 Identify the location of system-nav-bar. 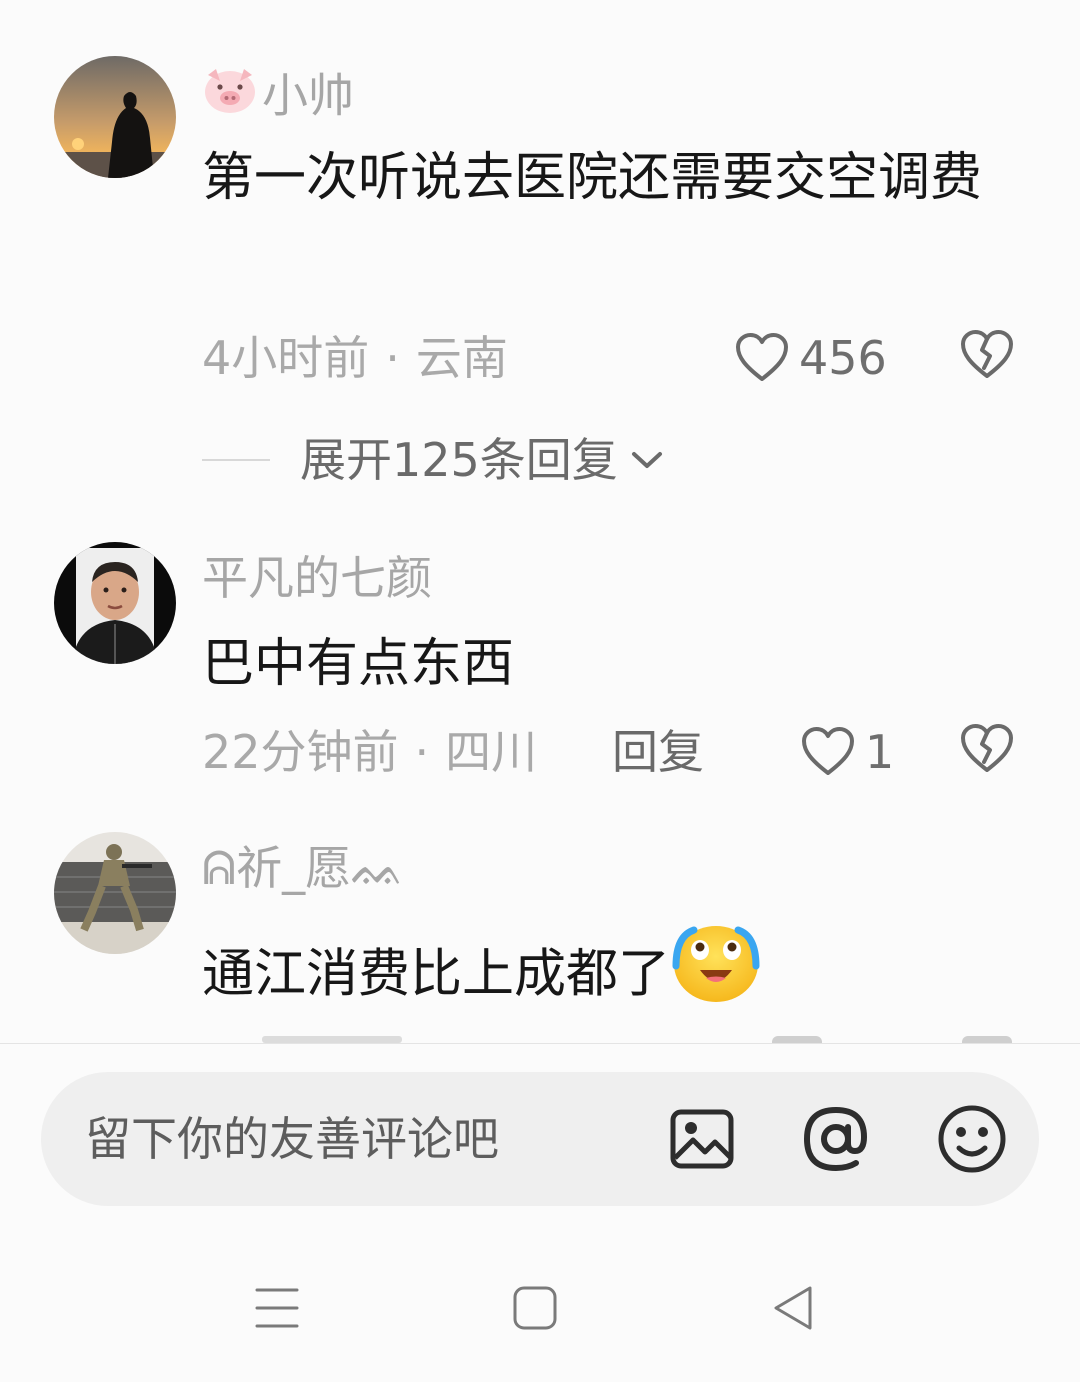
(540, 1311).